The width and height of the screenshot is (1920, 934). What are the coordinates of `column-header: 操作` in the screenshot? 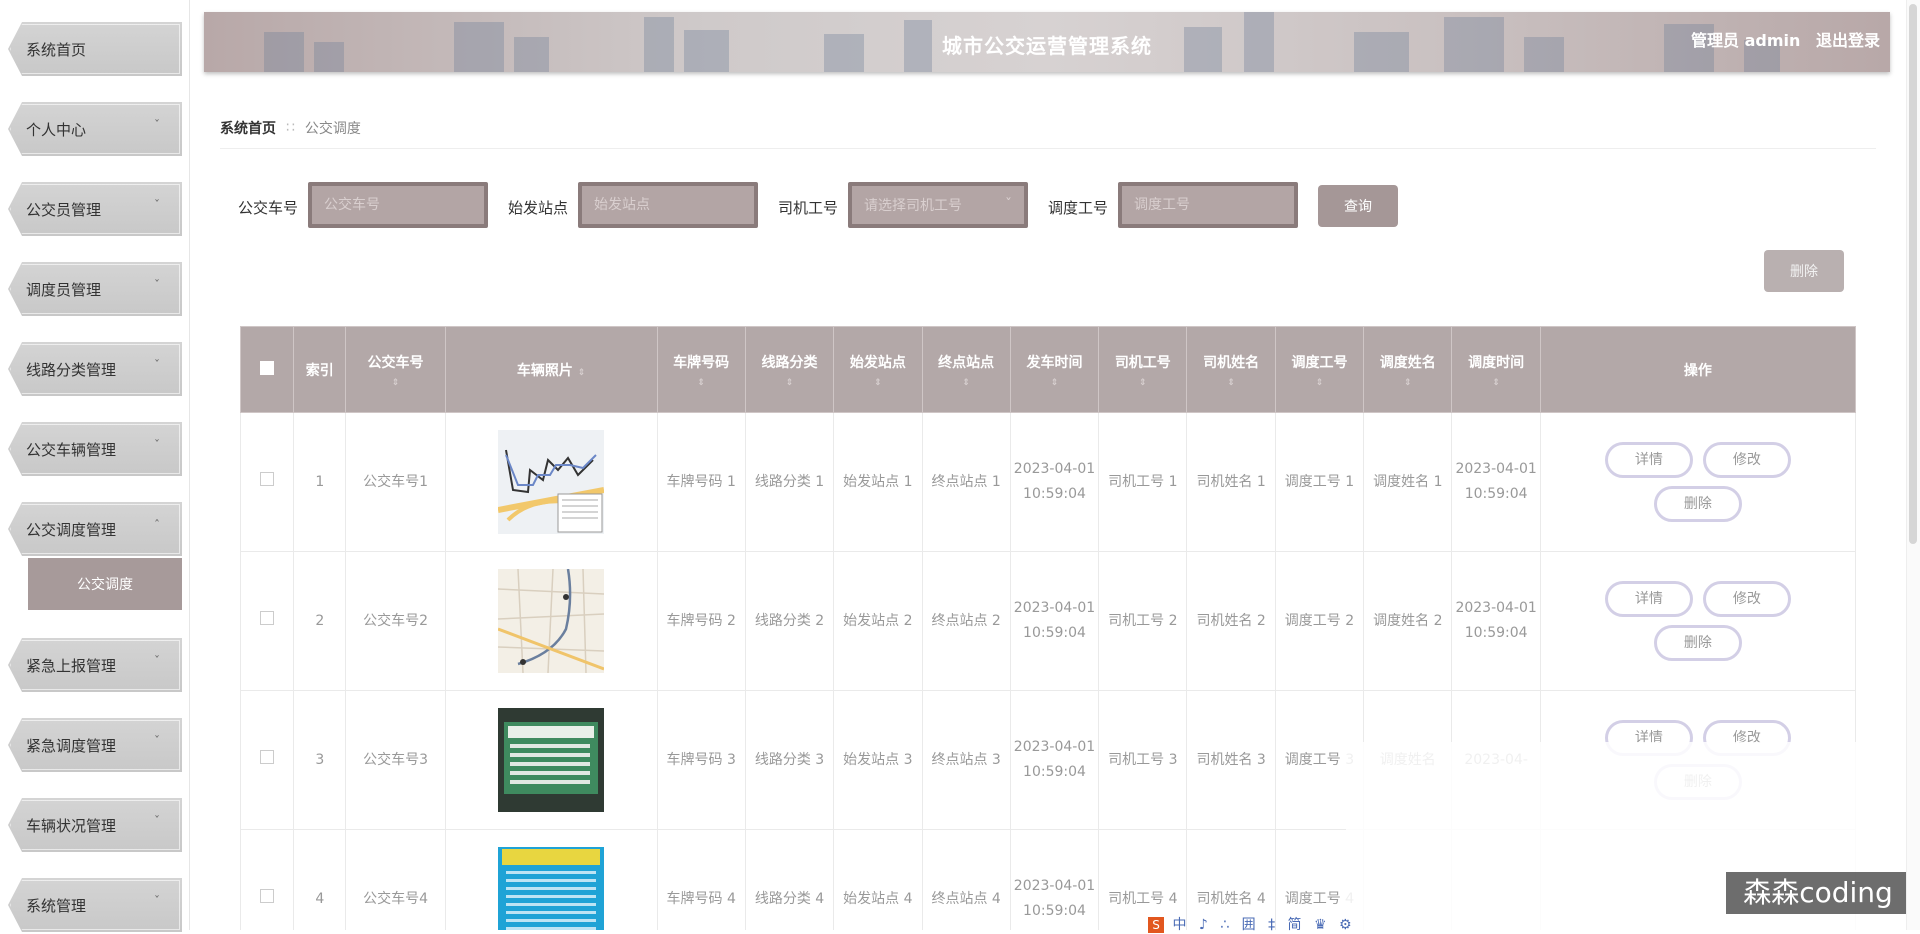 It's located at (1697, 369).